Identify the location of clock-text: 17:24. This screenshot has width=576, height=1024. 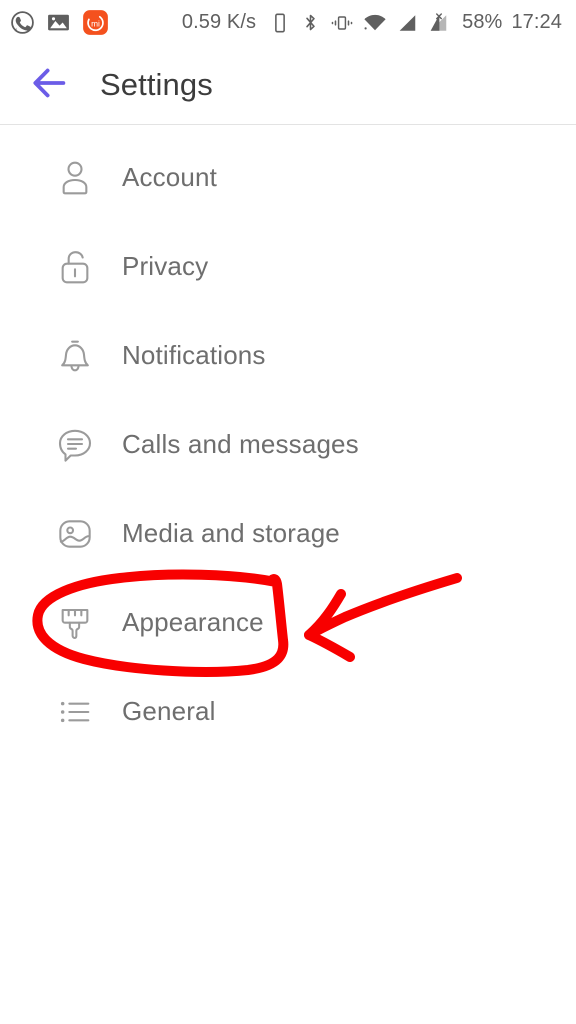
(536, 22).